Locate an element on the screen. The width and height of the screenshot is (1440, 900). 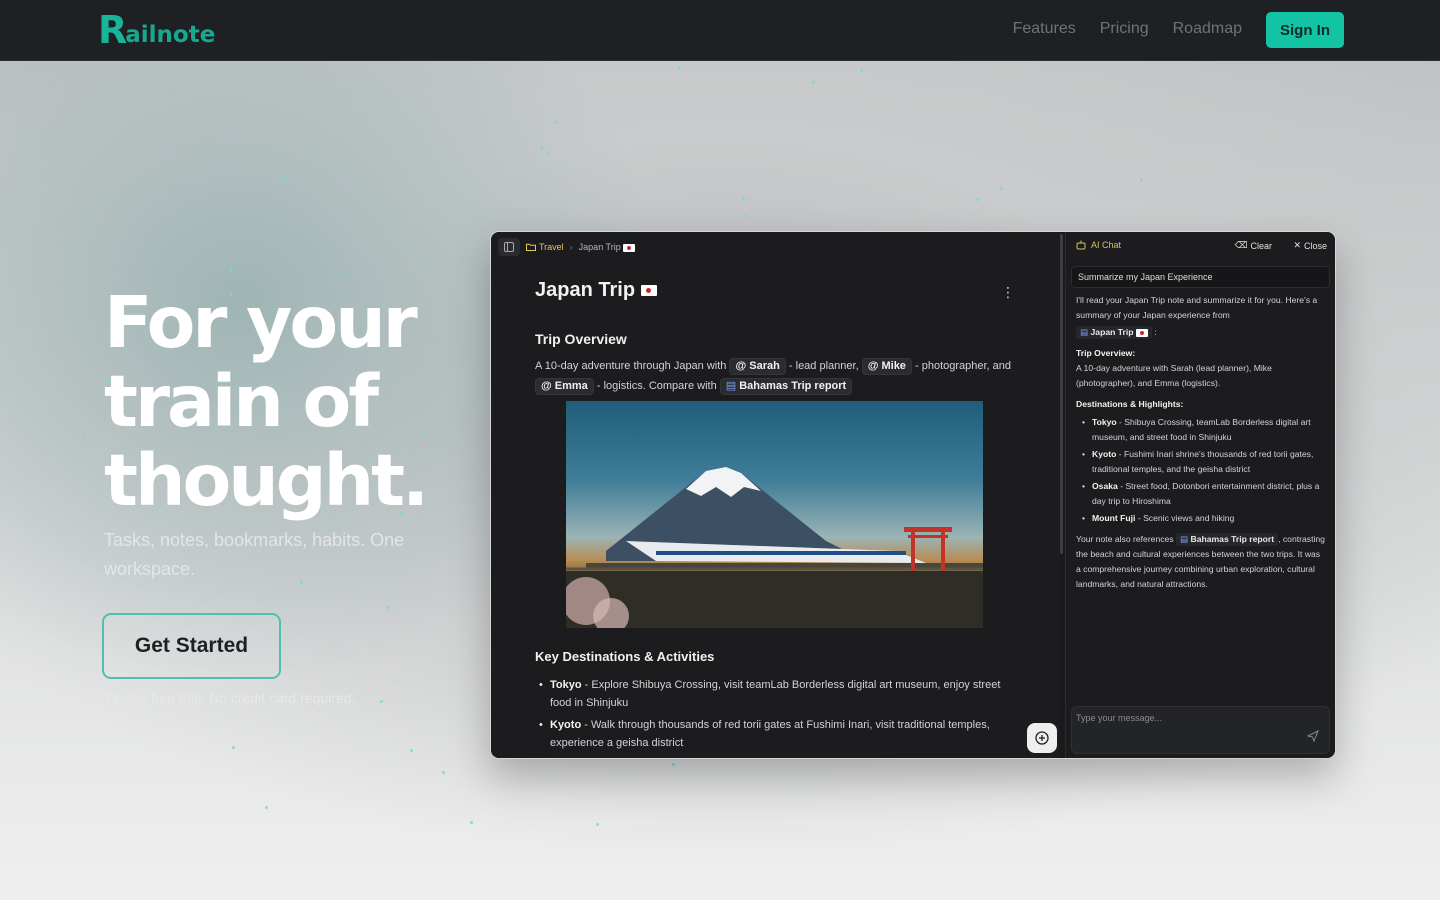
clear-label: Clear is located at coordinates (1261, 245).